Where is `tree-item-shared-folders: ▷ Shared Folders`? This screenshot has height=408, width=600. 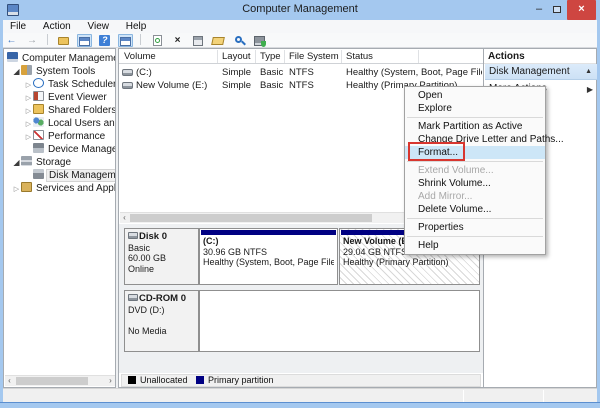
tree-item-shared-folders: ▷ Shared Folders is located at coordinates (59, 110).